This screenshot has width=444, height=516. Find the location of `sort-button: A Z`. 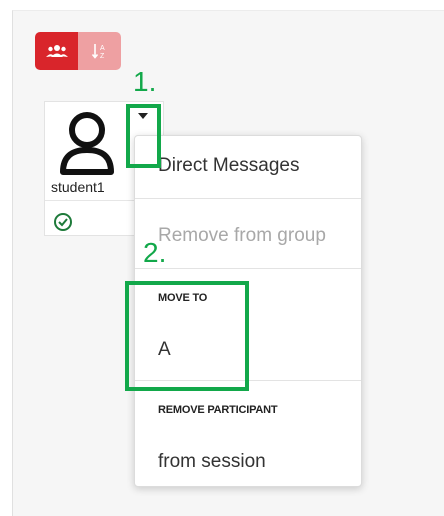

sort-button: A Z is located at coordinates (99, 51).